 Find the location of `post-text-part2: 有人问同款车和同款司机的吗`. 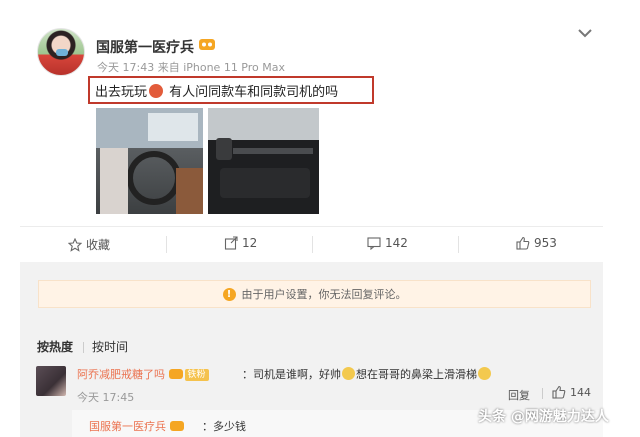

post-text-part2: 有人问同款车和同款司机的吗 is located at coordinates (252, 92).